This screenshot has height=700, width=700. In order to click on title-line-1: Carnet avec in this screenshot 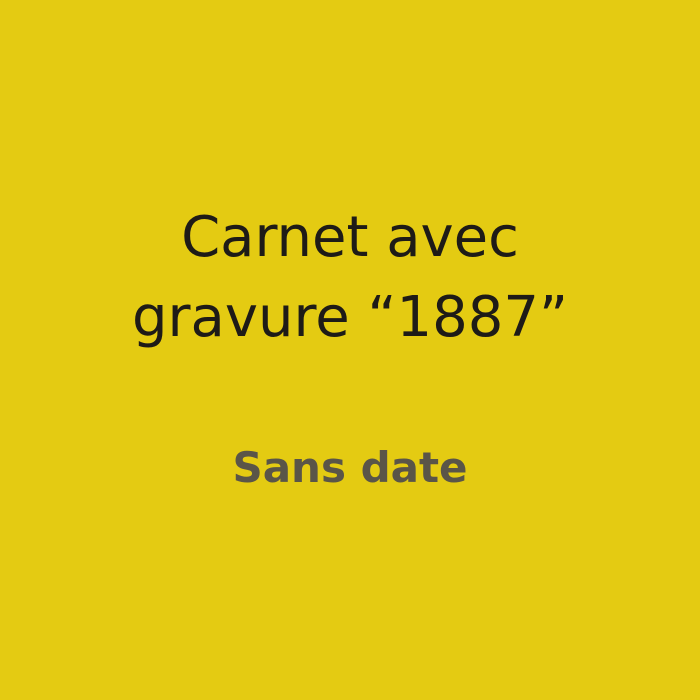, I will do `click(350, 237)`.